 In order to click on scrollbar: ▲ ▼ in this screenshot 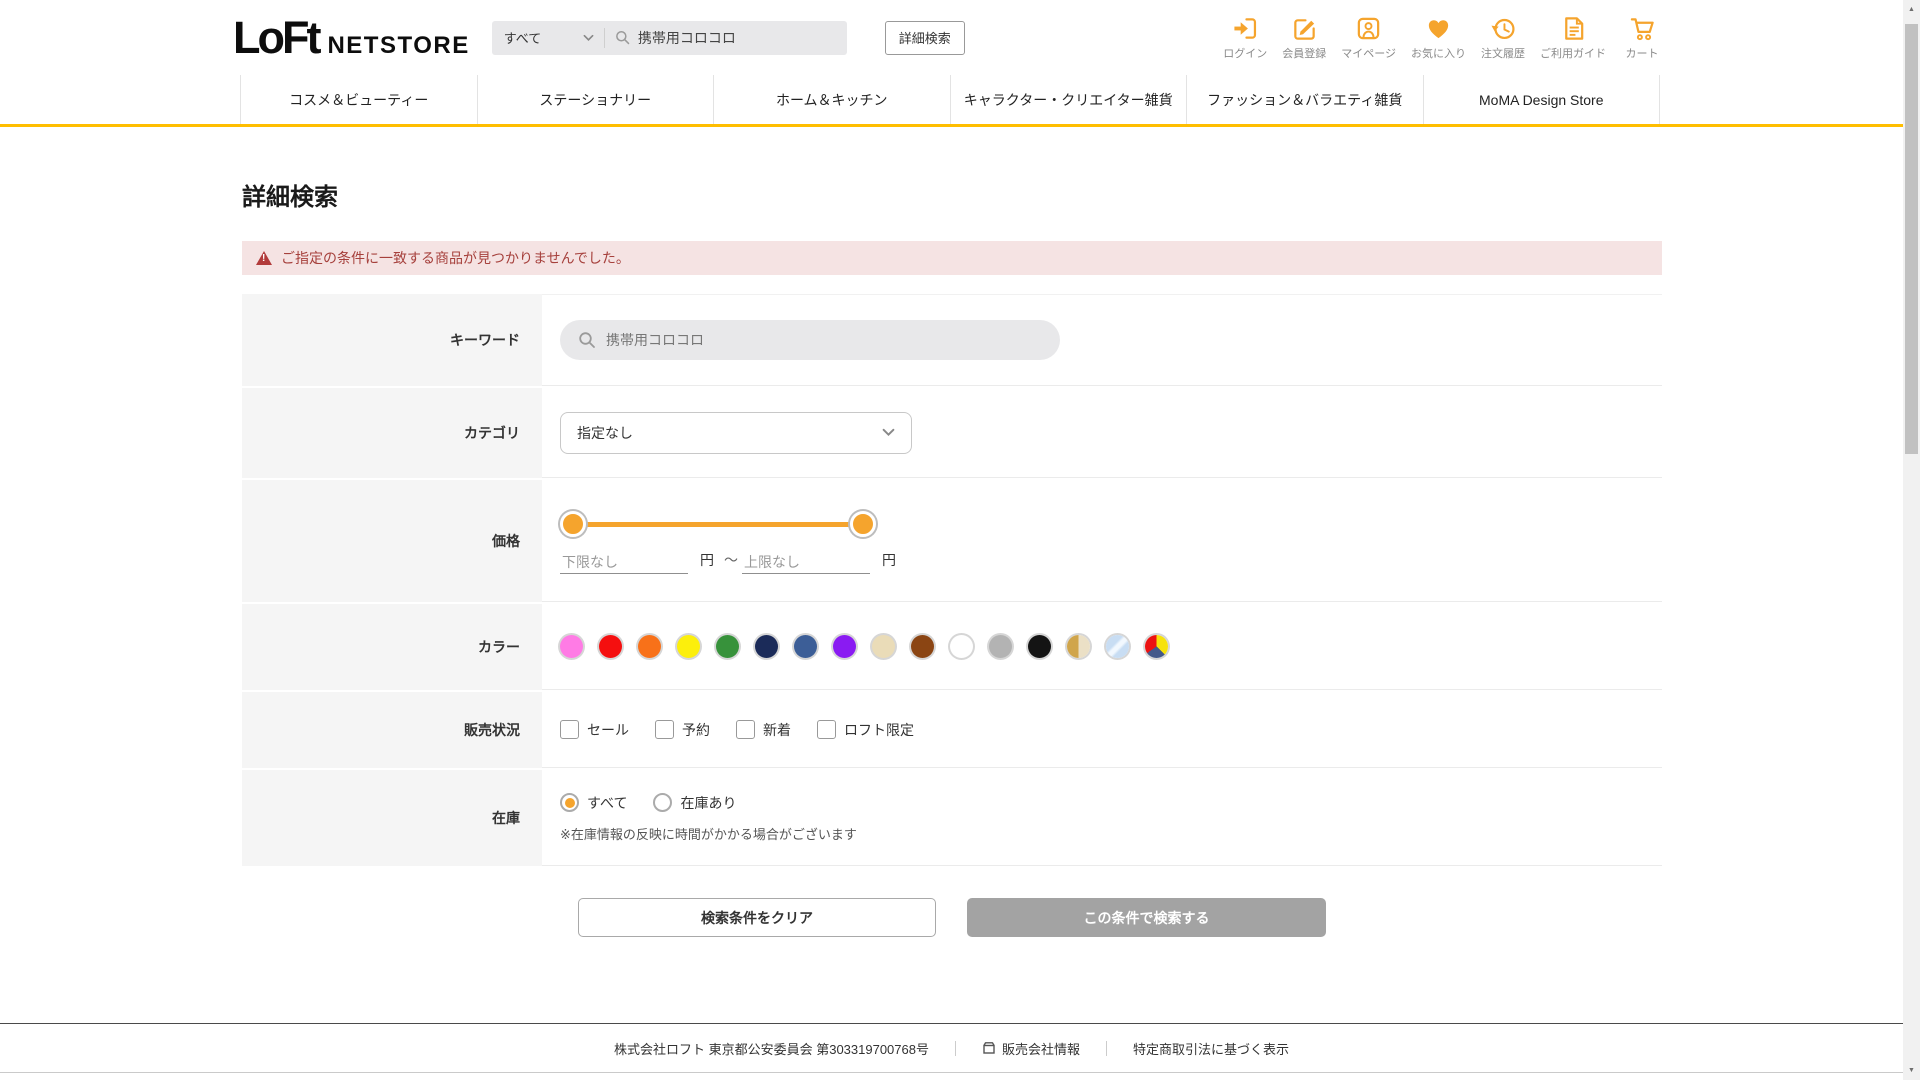, I will do `click(1911, 540)`.